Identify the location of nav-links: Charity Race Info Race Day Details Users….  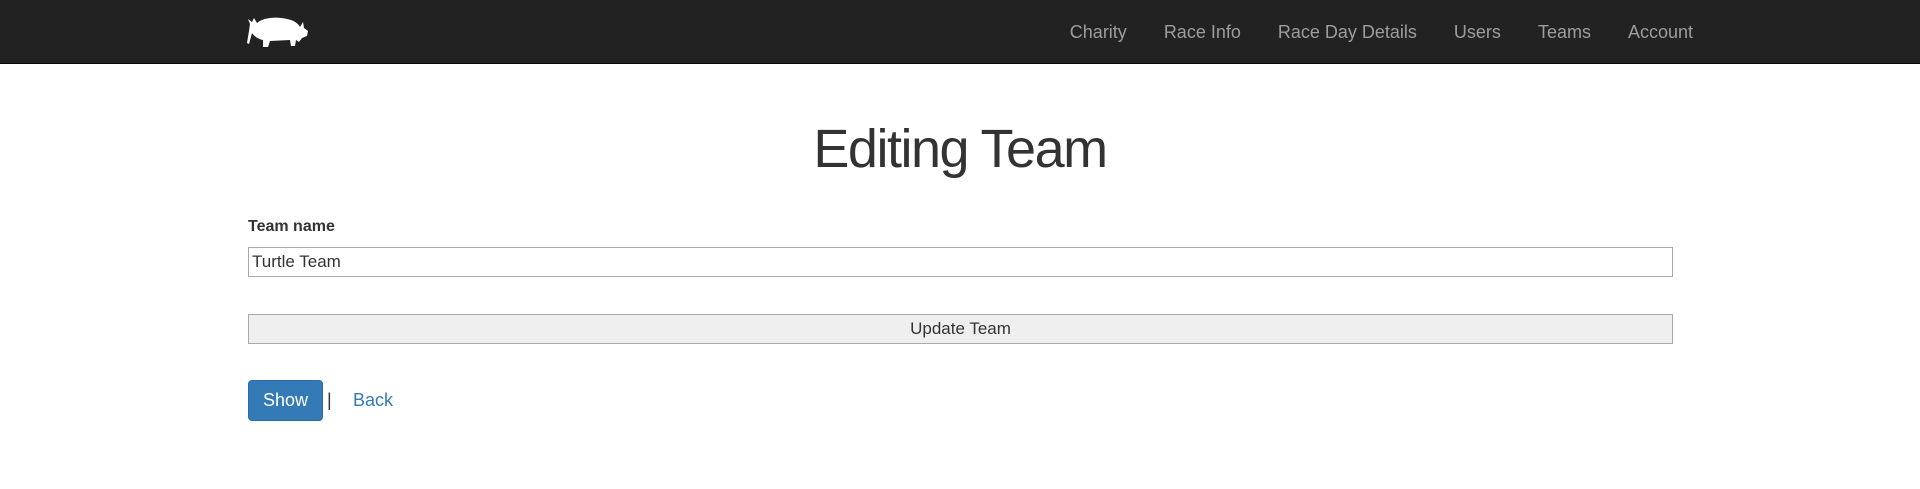
(1372, 32).